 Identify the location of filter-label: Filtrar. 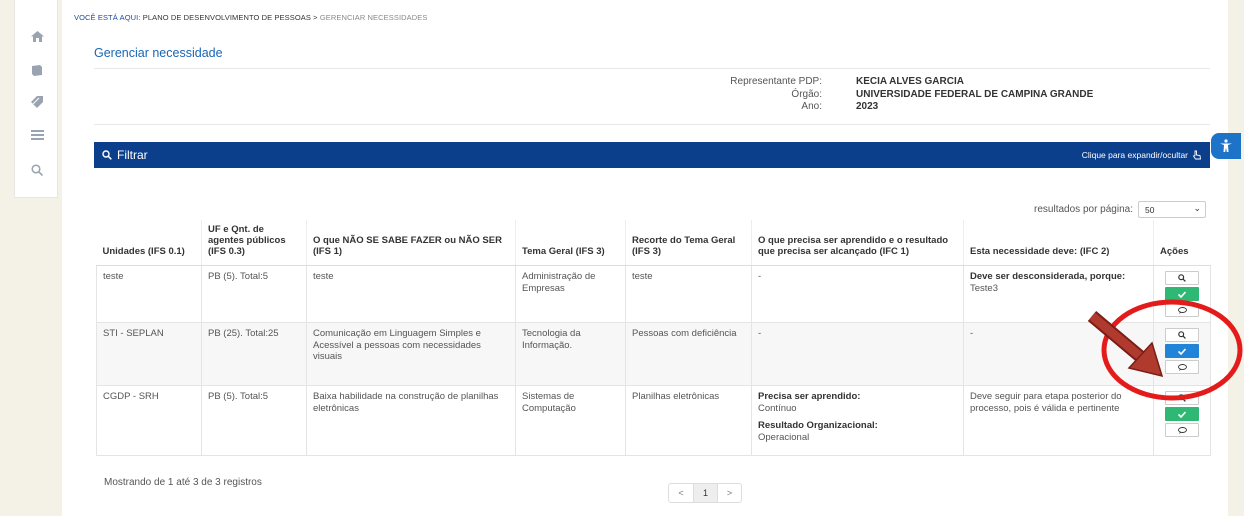
(132, 155).